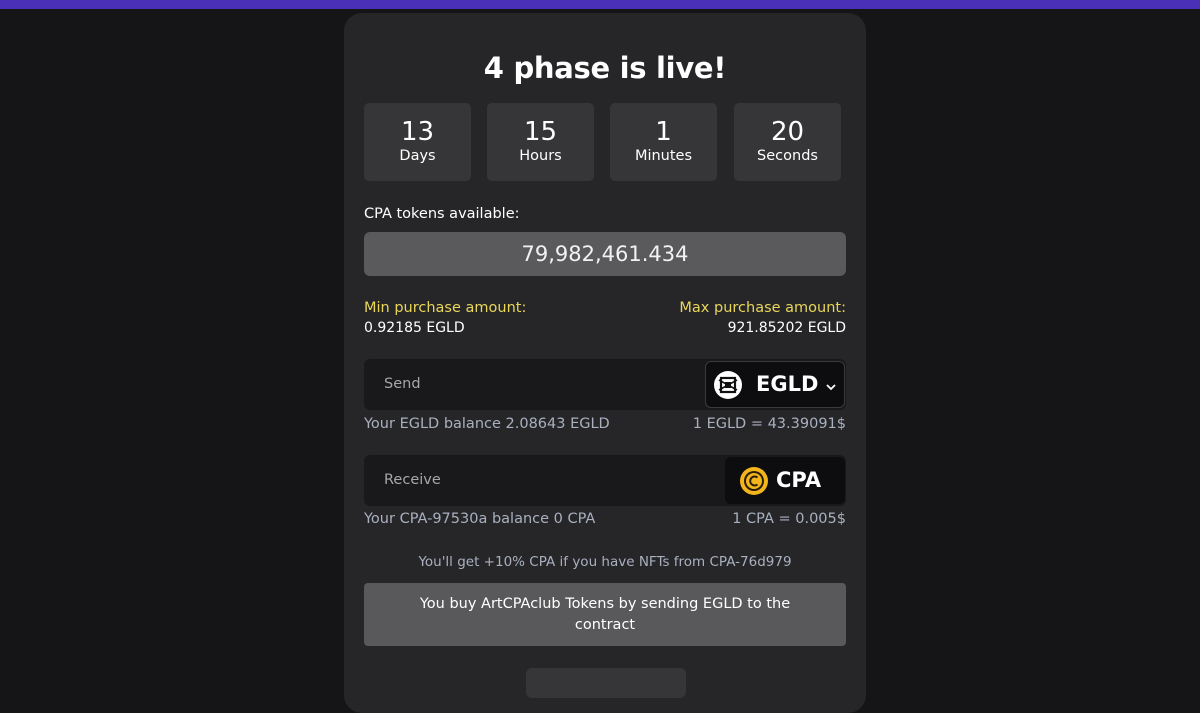 This screenshot has height=713, width=1200. Describe the element at coordinates (831, 386) in the screenshot. I see `chevron-down-icon` at that location.